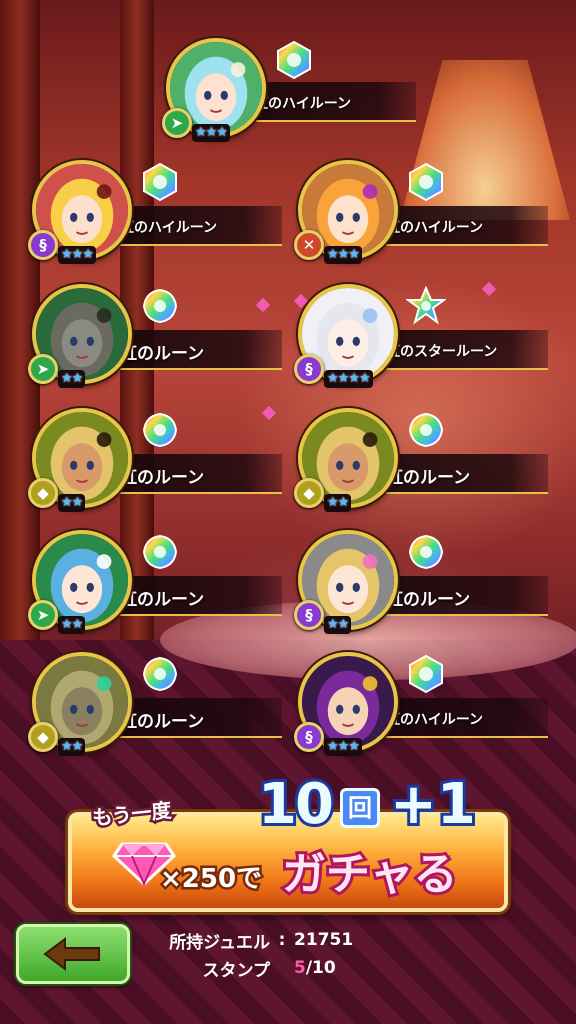 This screenshot has width=576, height=1024. I want to click on rarity-stars: ★★★★, so click(348, 379).